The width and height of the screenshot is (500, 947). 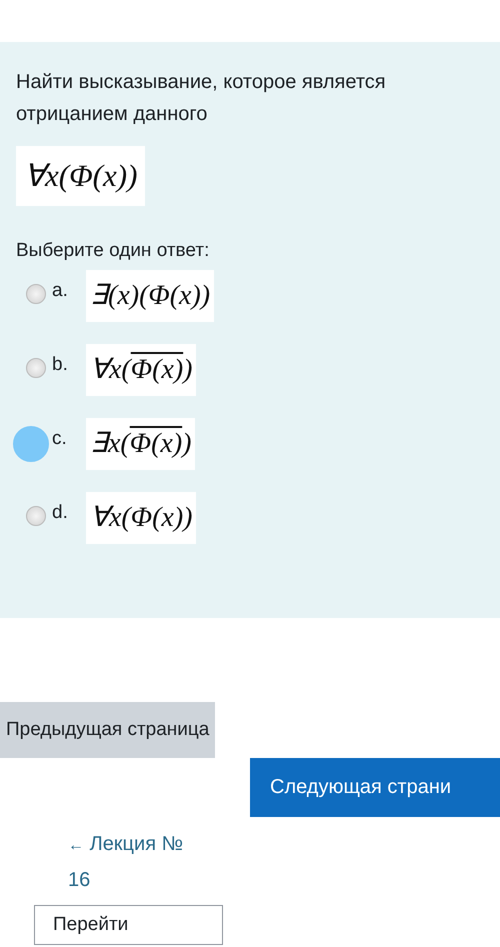 I want to click on option-letter: c., so click(x=60, y=439).